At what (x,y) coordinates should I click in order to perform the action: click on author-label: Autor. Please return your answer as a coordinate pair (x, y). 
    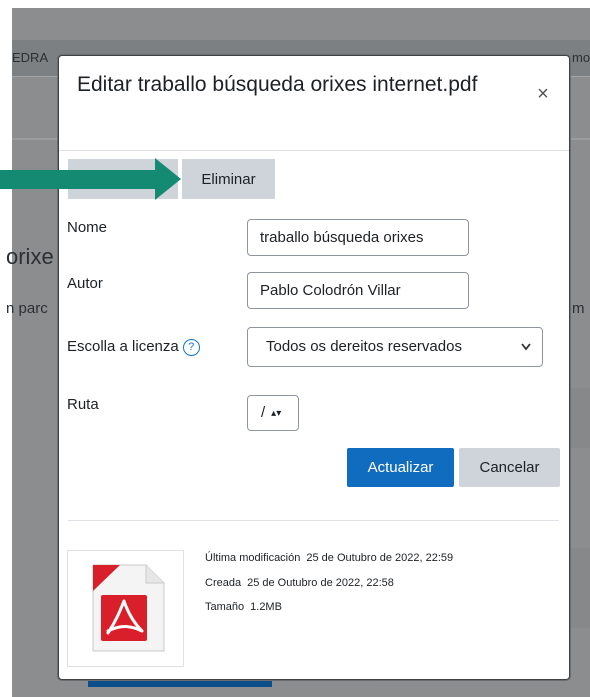
    Looking at the image, I should click on (85, 283).